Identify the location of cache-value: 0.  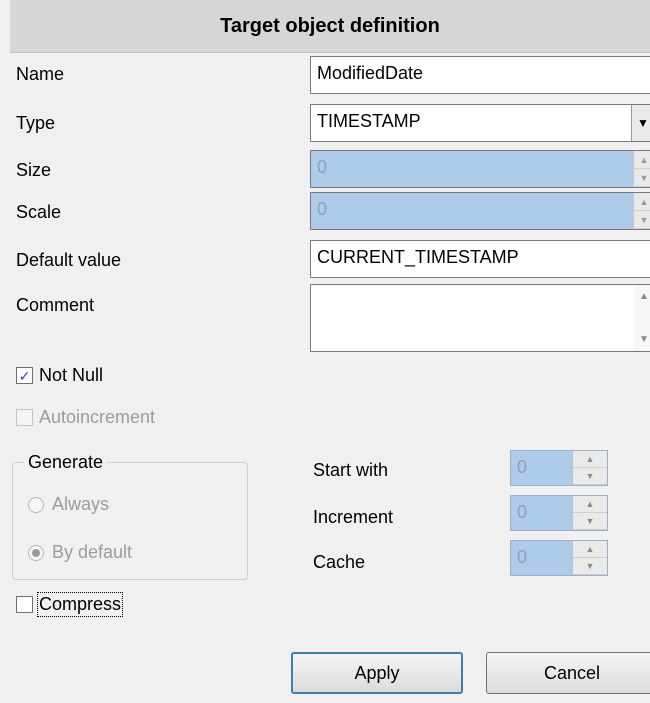
(522, 557).